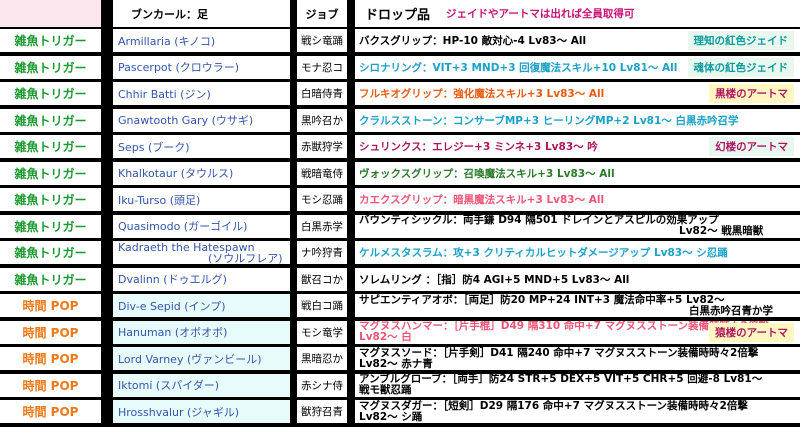  I want to click on drop-item-cont: Lv82～ 戦黒暗獣, so click(721, 231).